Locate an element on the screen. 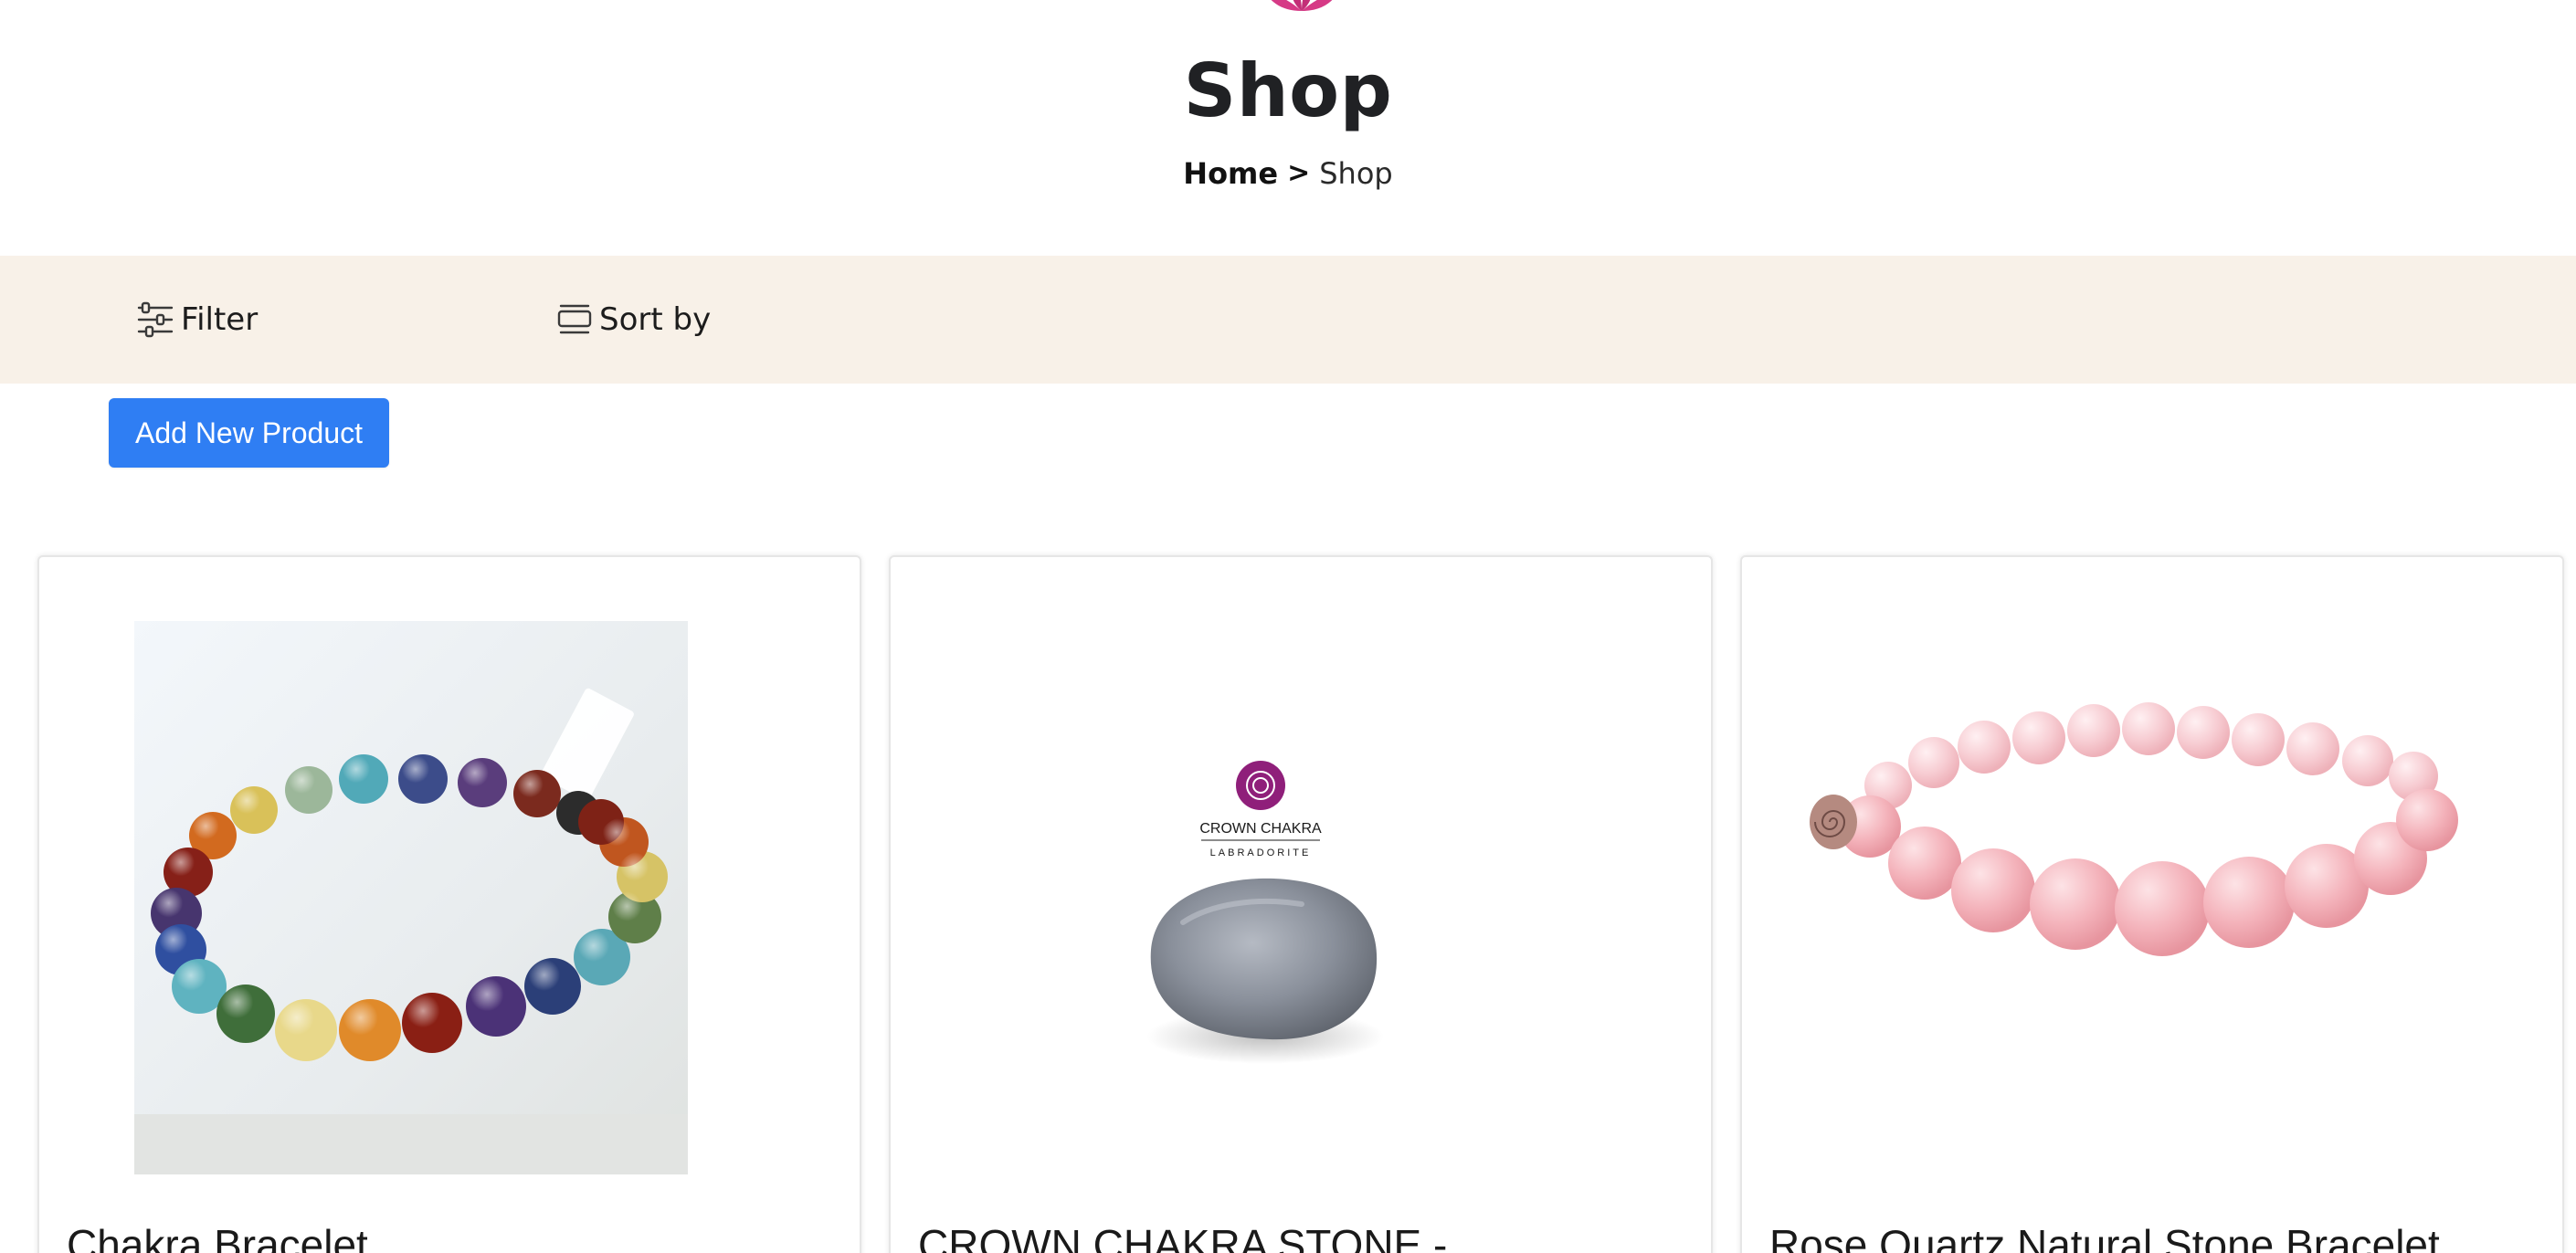 This screenshot has width=2576, height=1253. filter-button: Filter is located at coordinates (196, 319).